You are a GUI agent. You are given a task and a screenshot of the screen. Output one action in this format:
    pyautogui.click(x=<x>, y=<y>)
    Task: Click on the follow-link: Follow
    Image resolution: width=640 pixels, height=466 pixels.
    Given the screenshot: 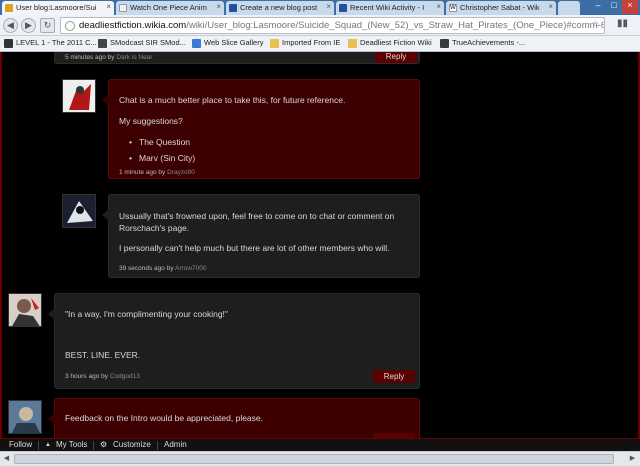 What is the action you would take?
    pyautogui.click(x=20, y=444)
    